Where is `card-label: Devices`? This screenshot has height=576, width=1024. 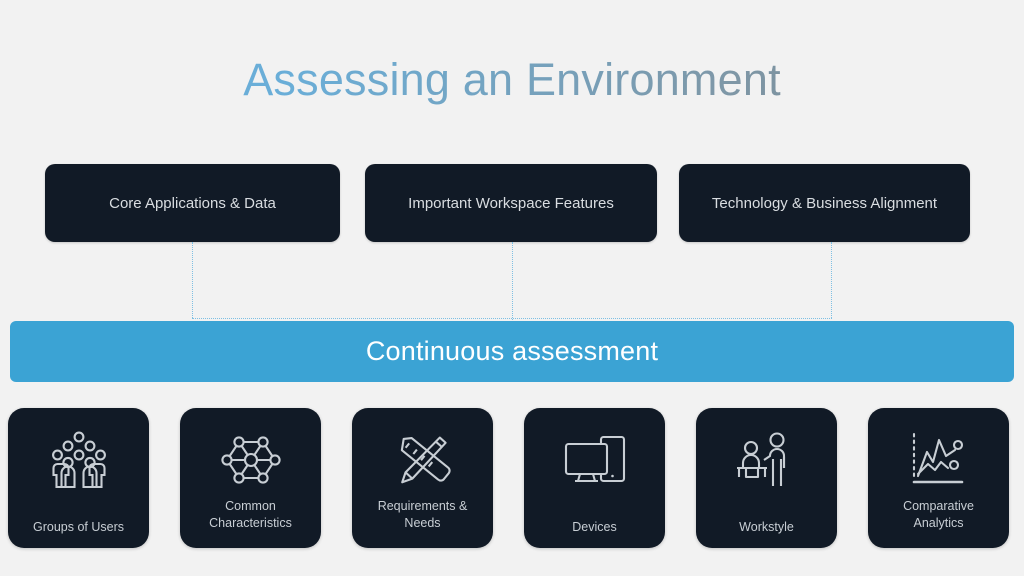 card-label: Devices is located at coordinates (594, 527).